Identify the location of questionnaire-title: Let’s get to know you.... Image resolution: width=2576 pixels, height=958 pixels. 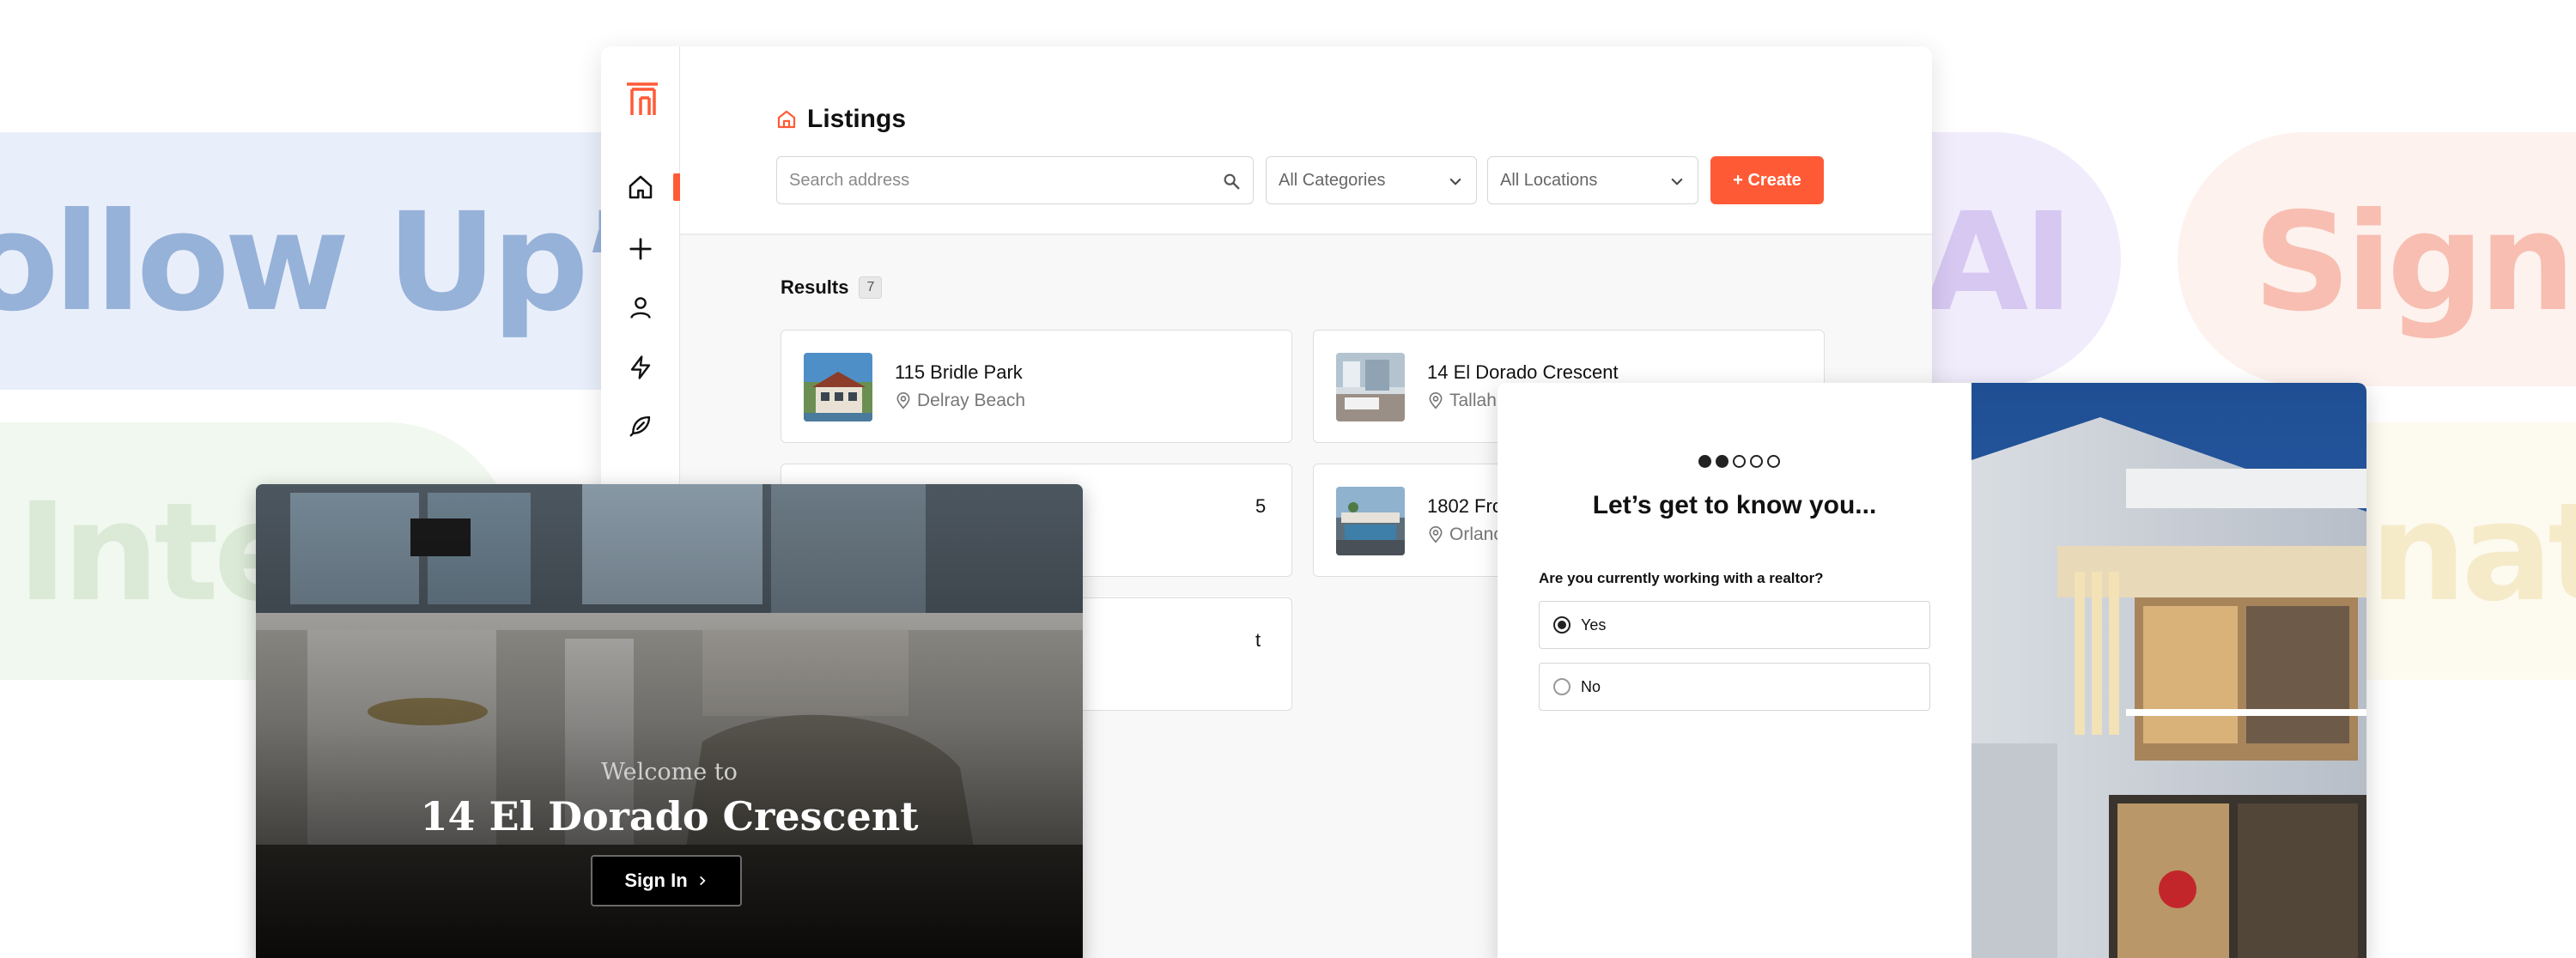
(1734, 505).